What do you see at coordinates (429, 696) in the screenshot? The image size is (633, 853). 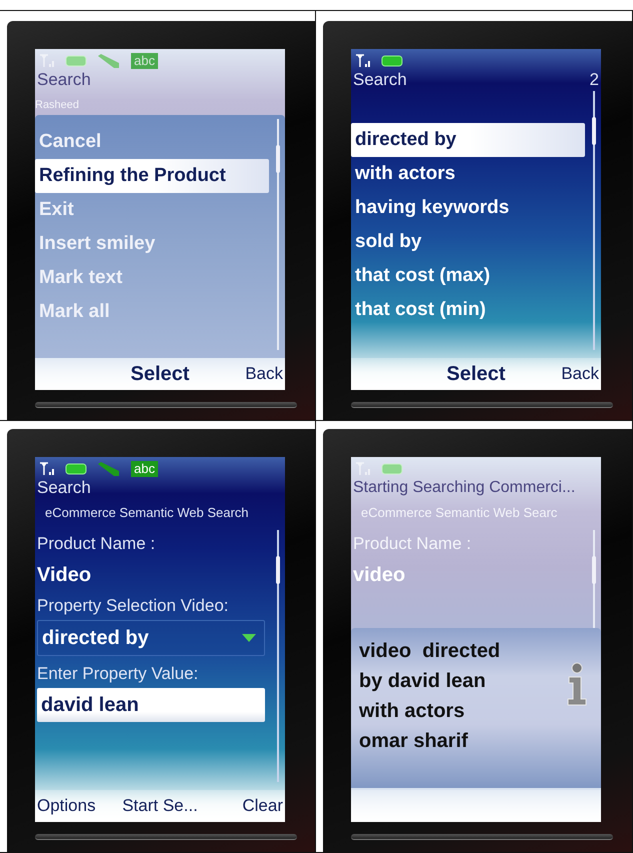 I see `dialog-message: video directed by david lean with actors omar sharif` at bounding box center [429, 696].